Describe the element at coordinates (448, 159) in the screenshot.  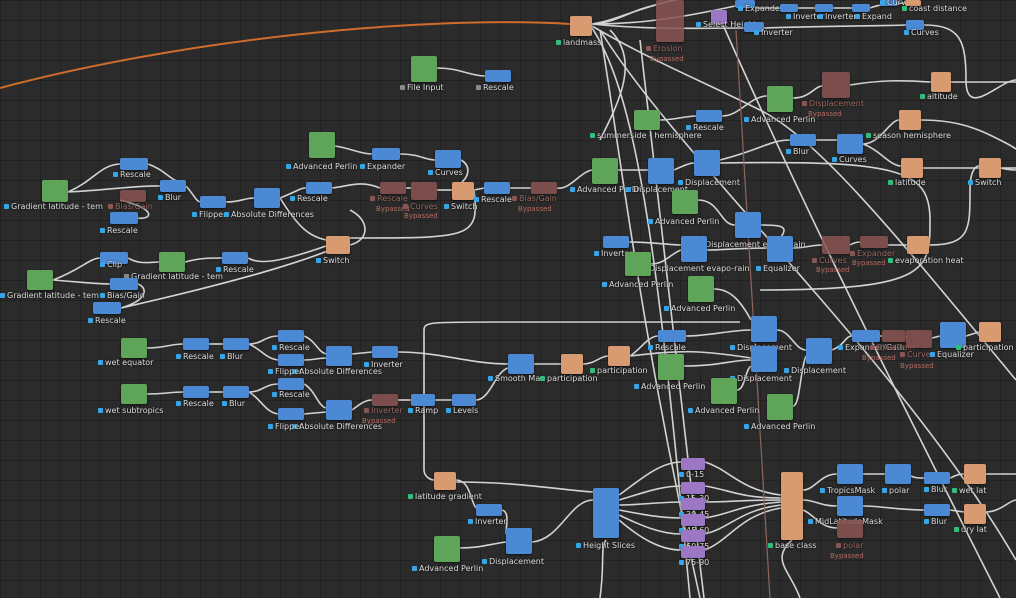
I see `node-curves-mid` at that location.